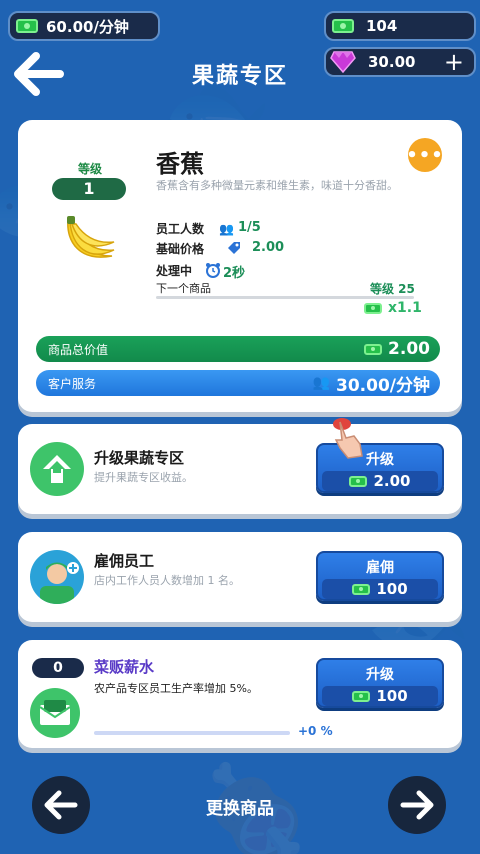 This screenshot has width=480, height=854. Describe the element at coordinates (72, 383) in the screenshot. I see `customer-service-label: 客户服务` at that location.